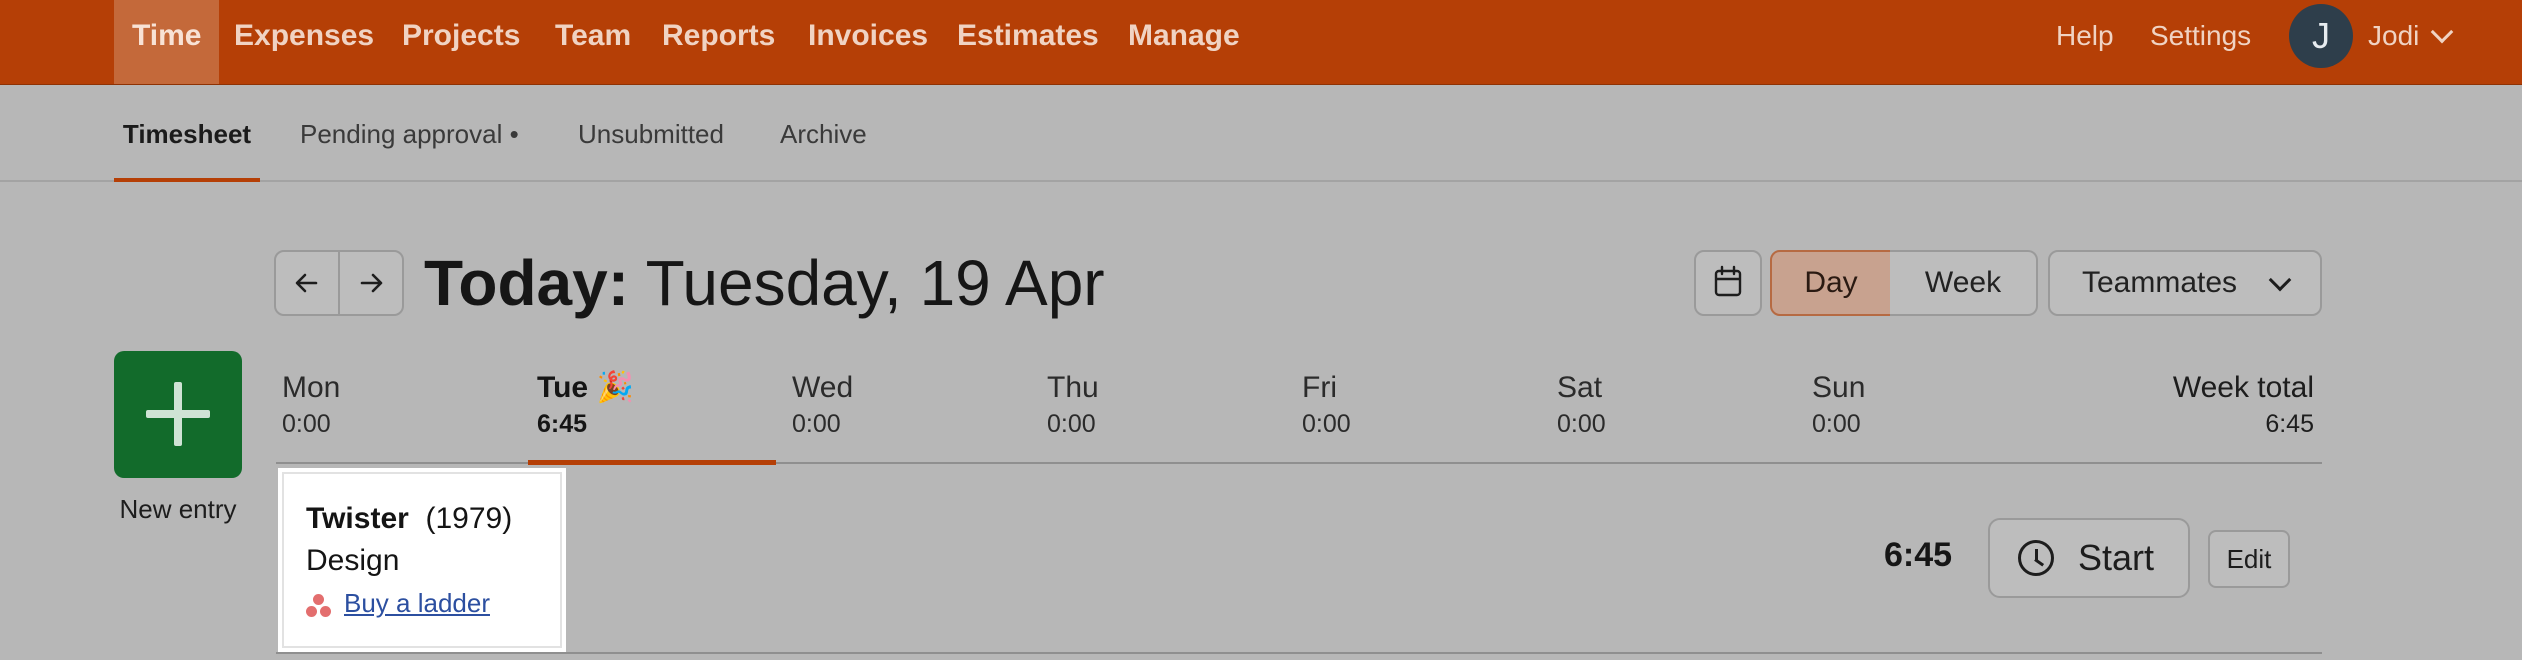  I want to click on asana-icon, so click(319, 606).